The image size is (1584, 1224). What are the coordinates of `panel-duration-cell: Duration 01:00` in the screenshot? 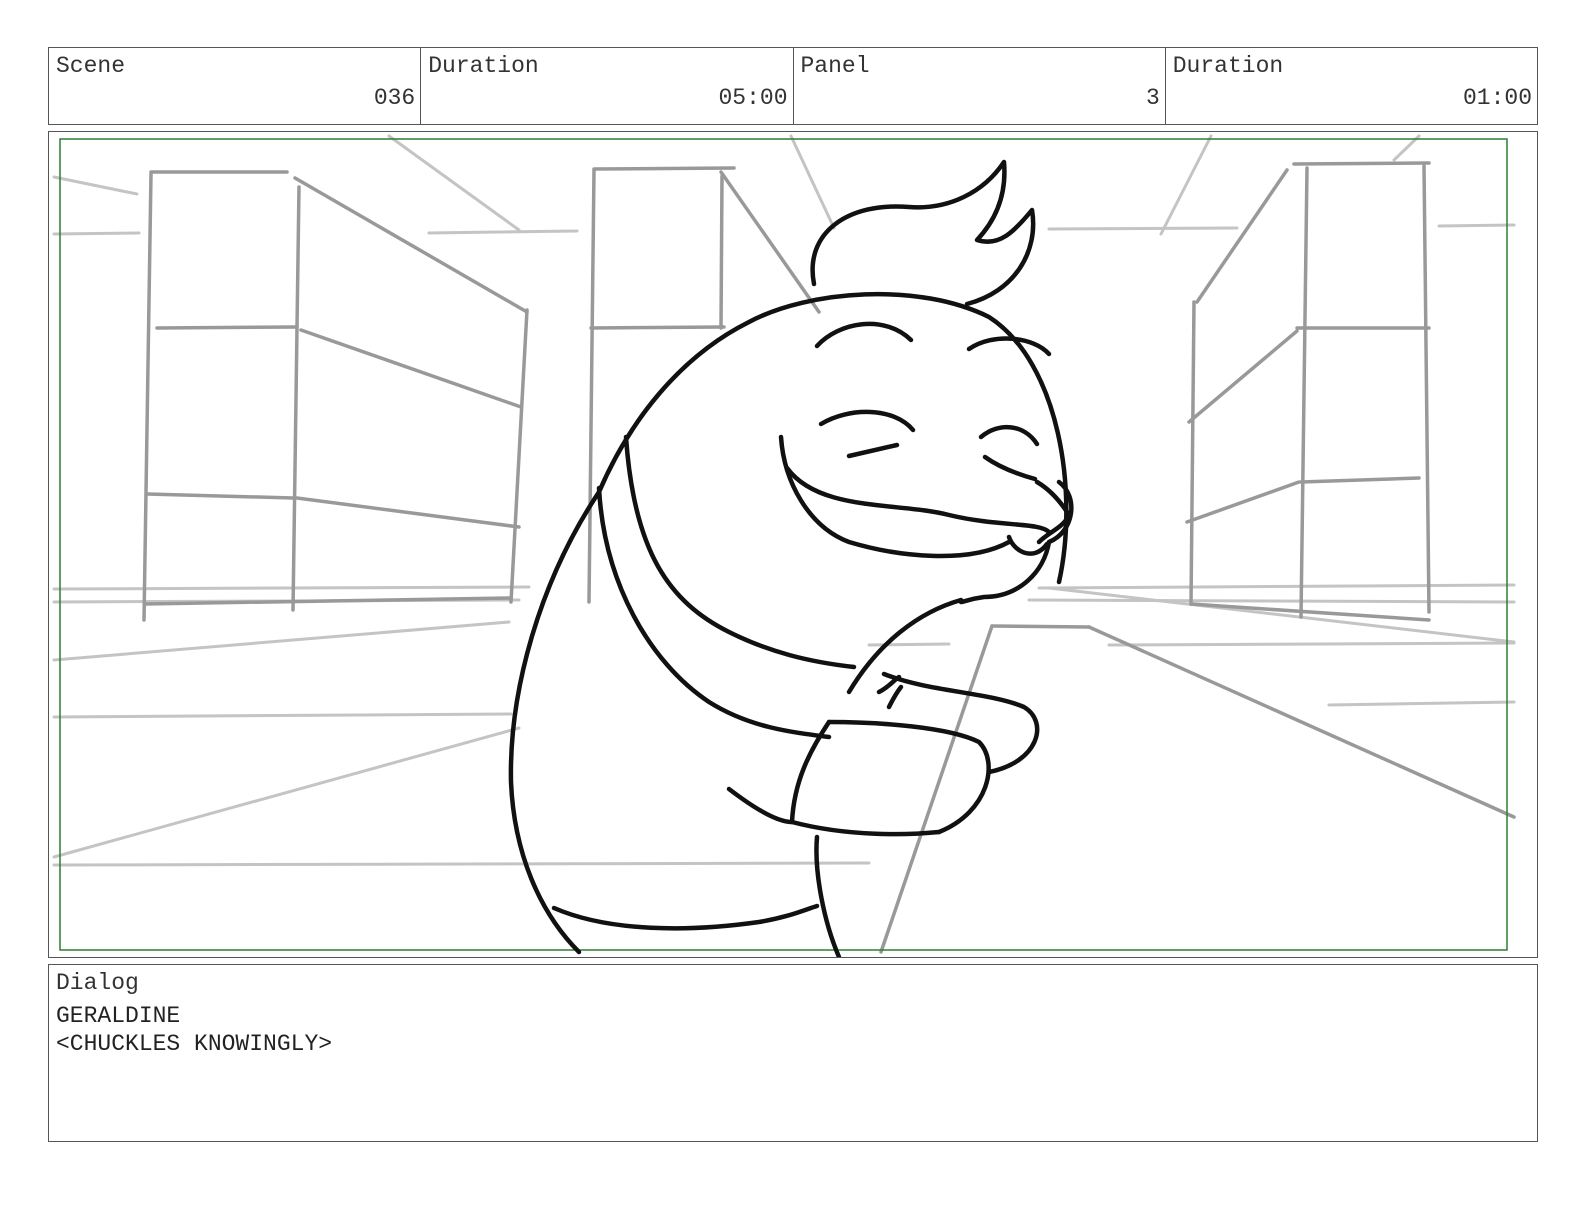 It's located at (1351, 86).